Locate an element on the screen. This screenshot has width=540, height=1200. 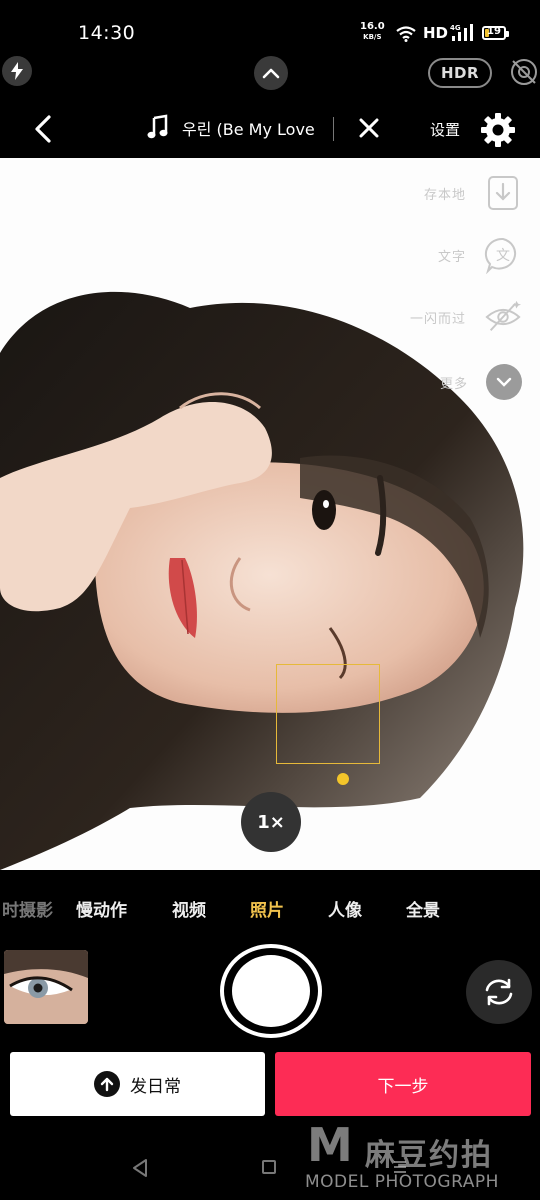
mode-portrait: 人像 is located at coordinates (345, 908).